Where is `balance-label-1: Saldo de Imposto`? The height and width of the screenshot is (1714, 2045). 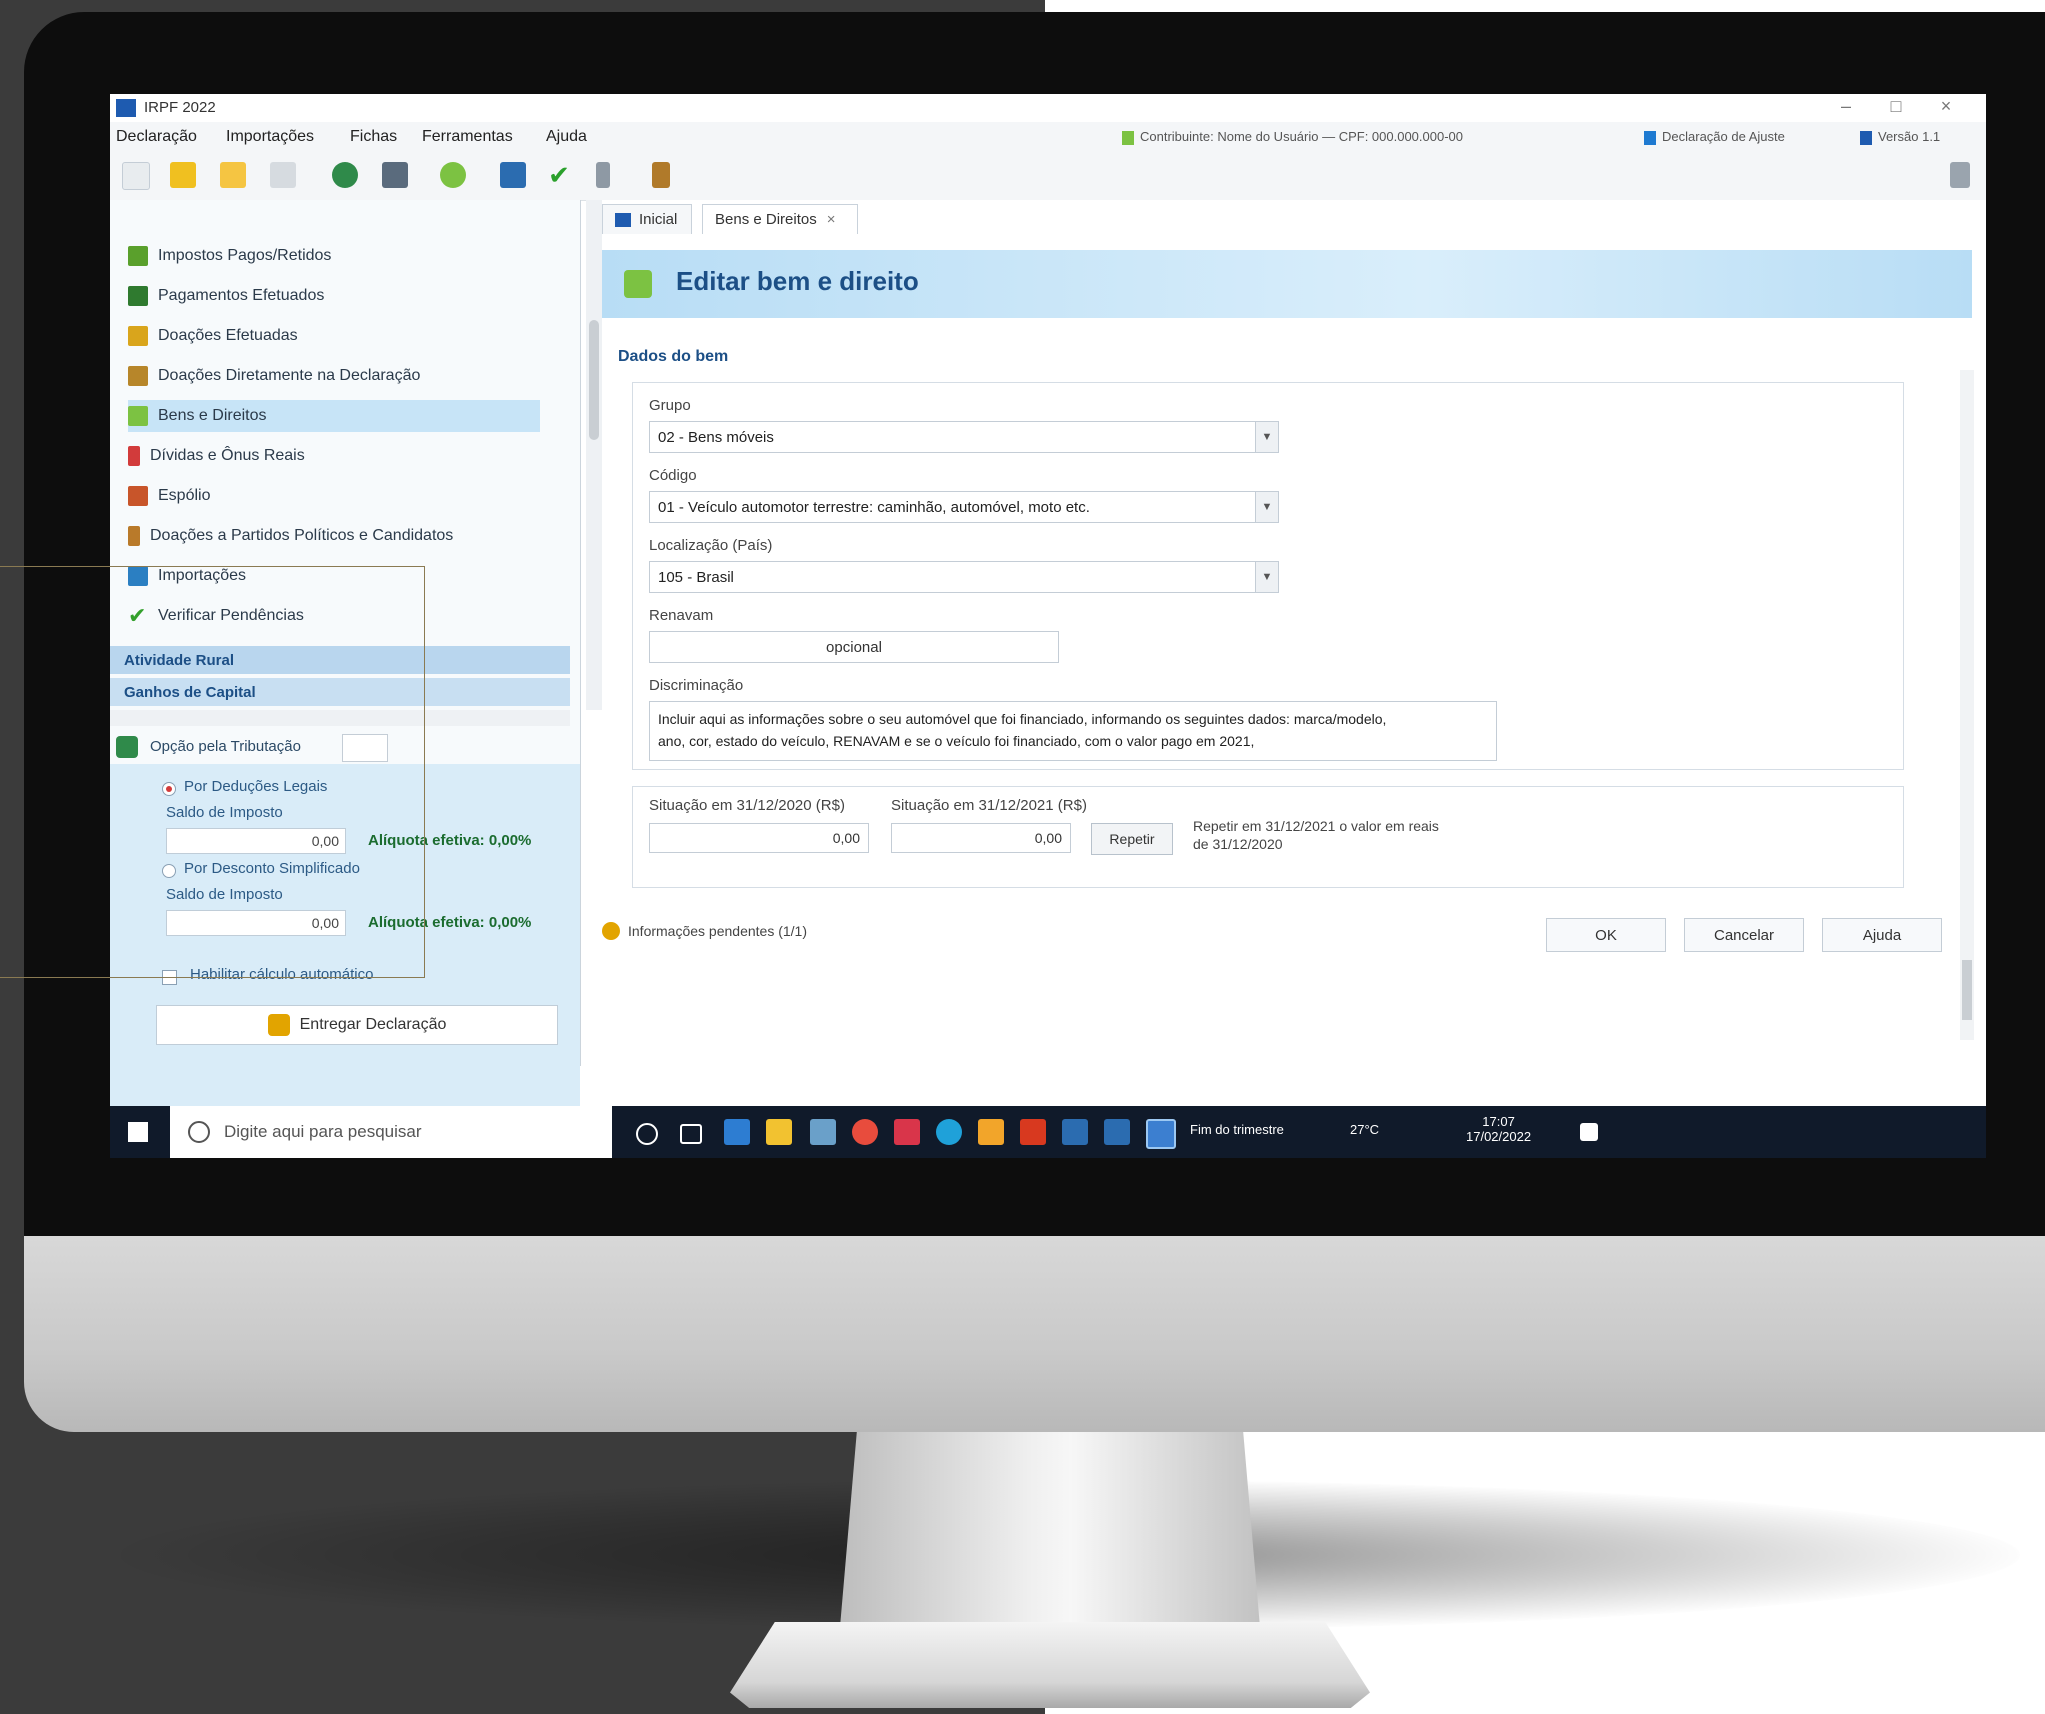 balance-label-1: Saldo de Imposto is located at coordinates (224, 812).